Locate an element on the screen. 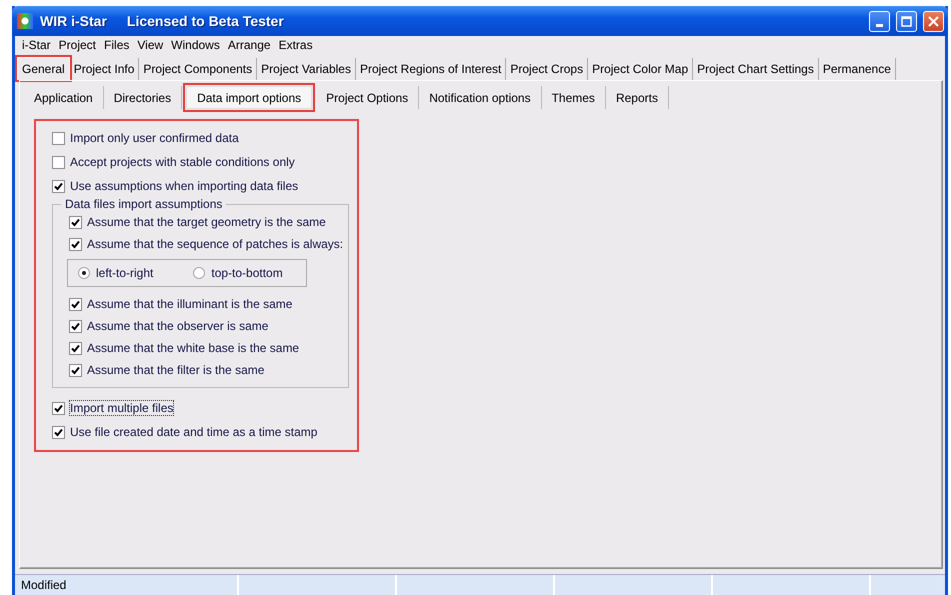 Image resolution: width=951 pixels, height=595 pixels. tab: Reports is located at coordinates (637, 97).